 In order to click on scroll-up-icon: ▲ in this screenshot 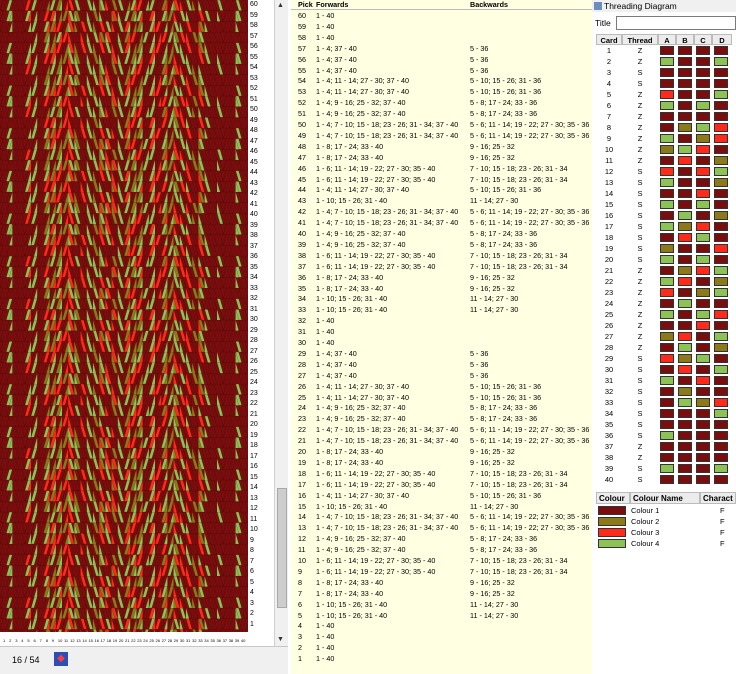, I will do `click(280, 5)`.